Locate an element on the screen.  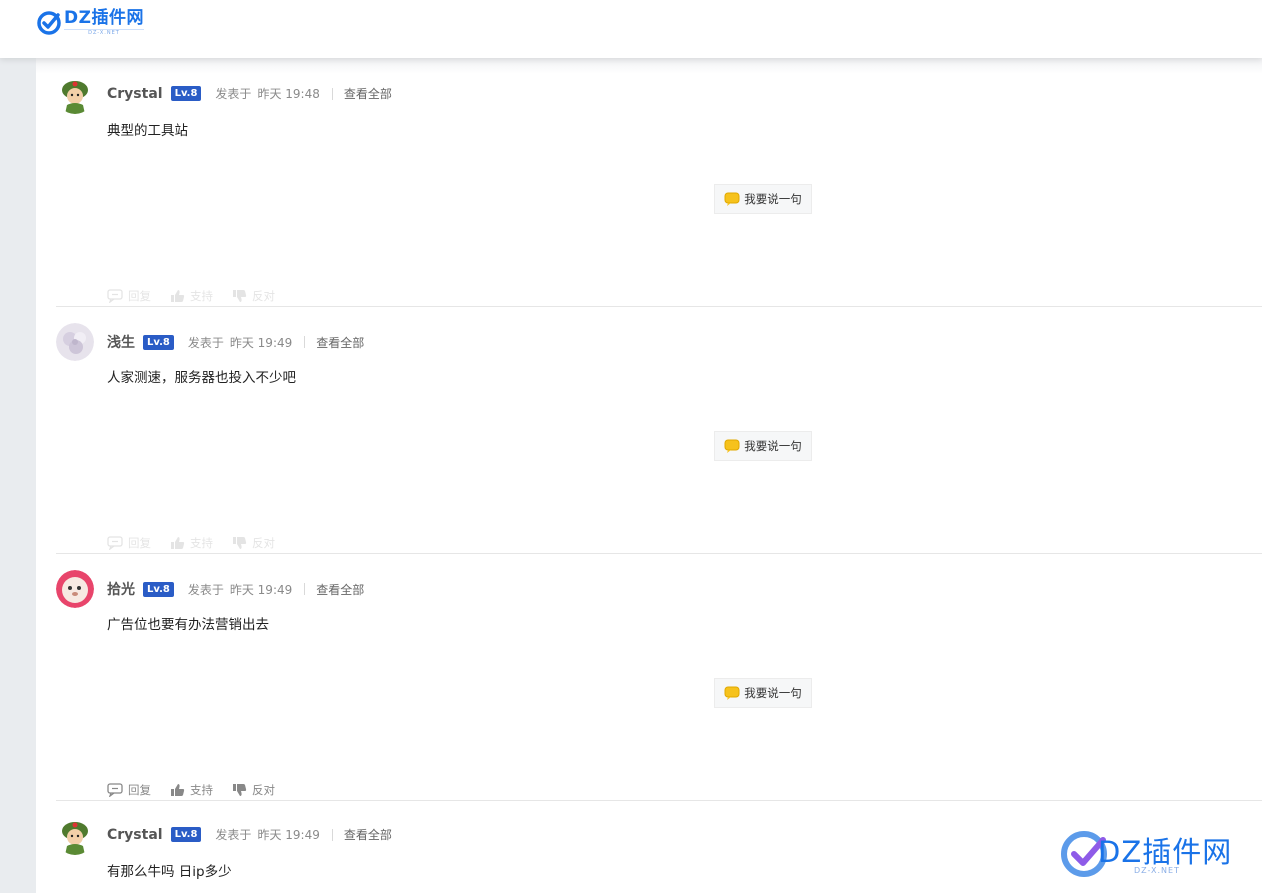
username: 拾光 is located at coordinates (121, 589).